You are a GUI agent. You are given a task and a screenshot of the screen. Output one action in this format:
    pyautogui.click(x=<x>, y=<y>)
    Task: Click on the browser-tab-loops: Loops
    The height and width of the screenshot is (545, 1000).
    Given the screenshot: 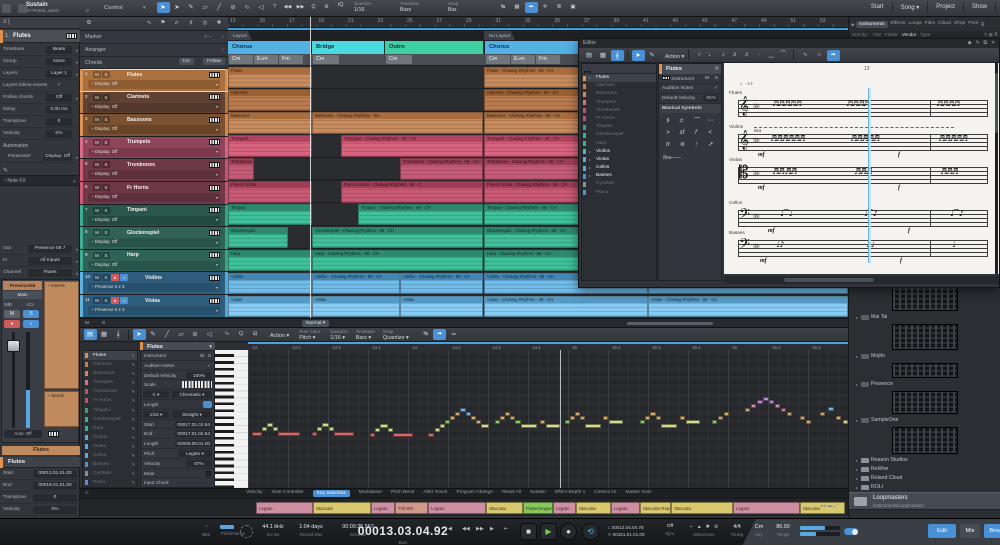 What is the action you would take?
    pyautogui.click(x=914, y=24)
    